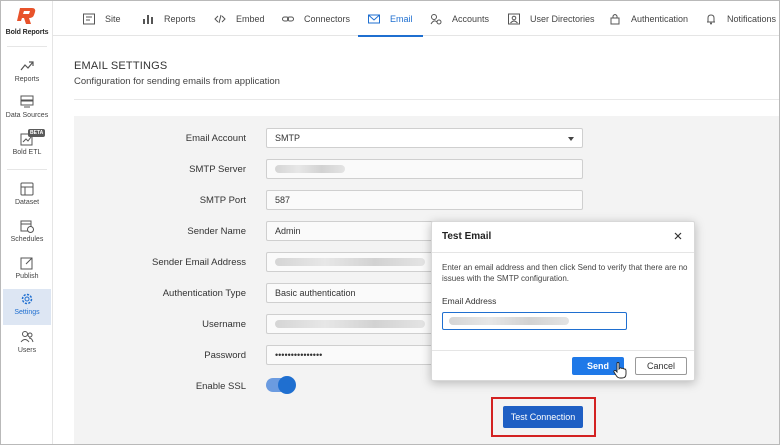  I want to click on tab-embed: Embed, so click(239, 18).